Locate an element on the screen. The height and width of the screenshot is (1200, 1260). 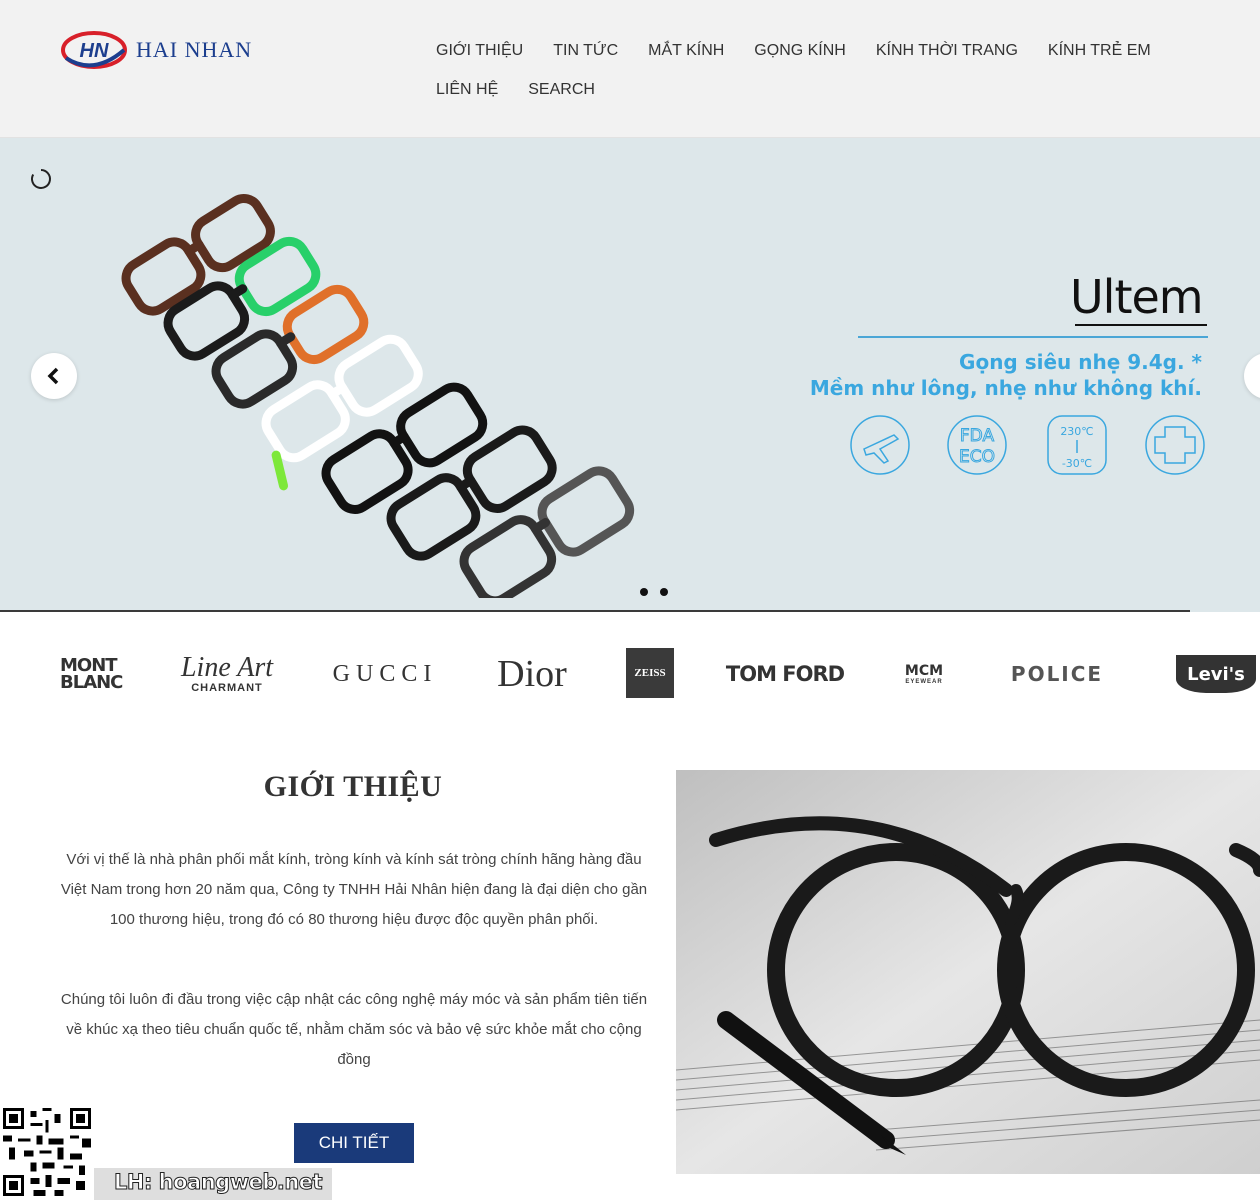
slide-divider is located at coordinates (1033, 337).